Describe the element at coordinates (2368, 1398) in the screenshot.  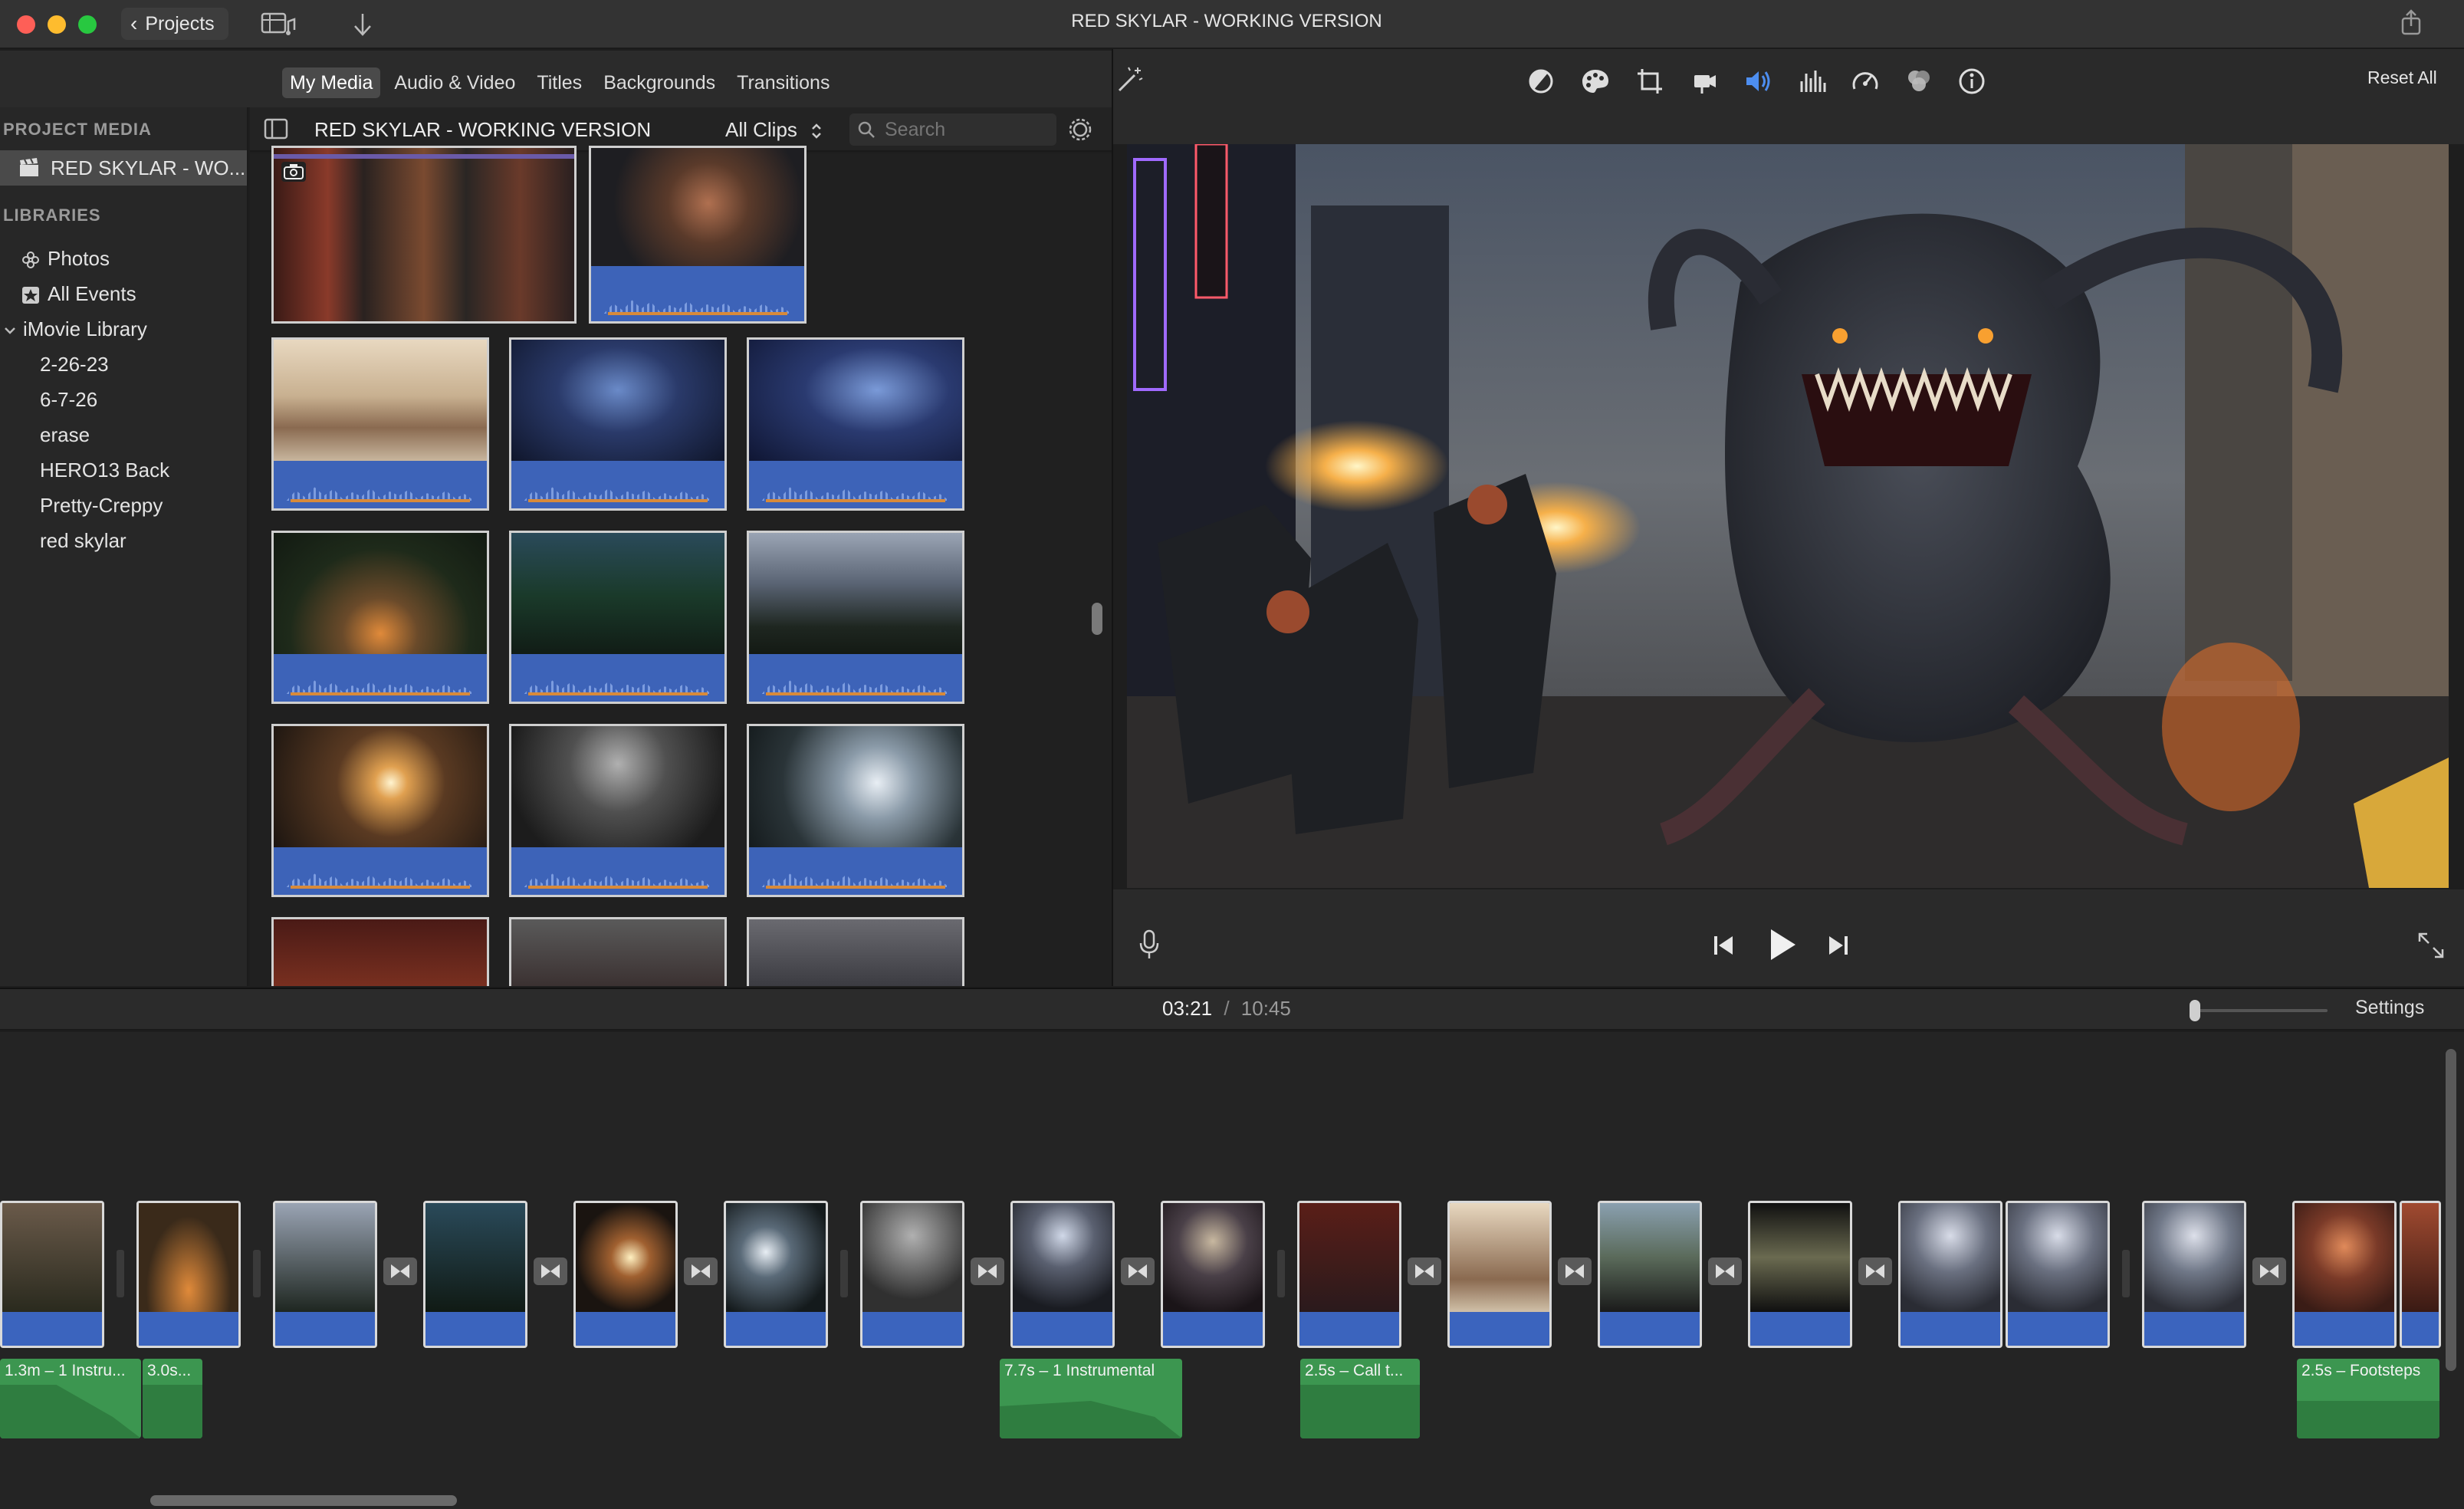
I see `audio-clip: 2.5s – Footsteps` at that location.